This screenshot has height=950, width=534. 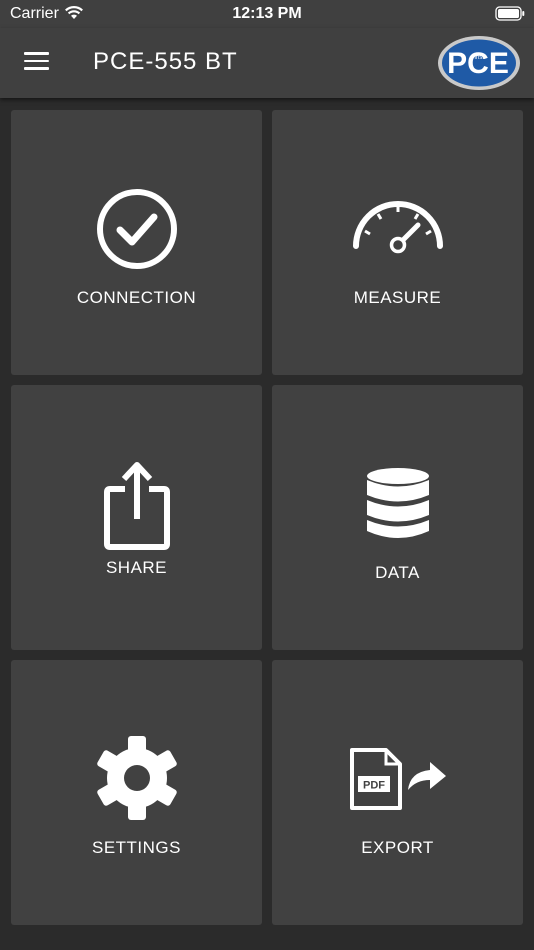 I want to click on check-circle-icon, so click(x=136, y=229).